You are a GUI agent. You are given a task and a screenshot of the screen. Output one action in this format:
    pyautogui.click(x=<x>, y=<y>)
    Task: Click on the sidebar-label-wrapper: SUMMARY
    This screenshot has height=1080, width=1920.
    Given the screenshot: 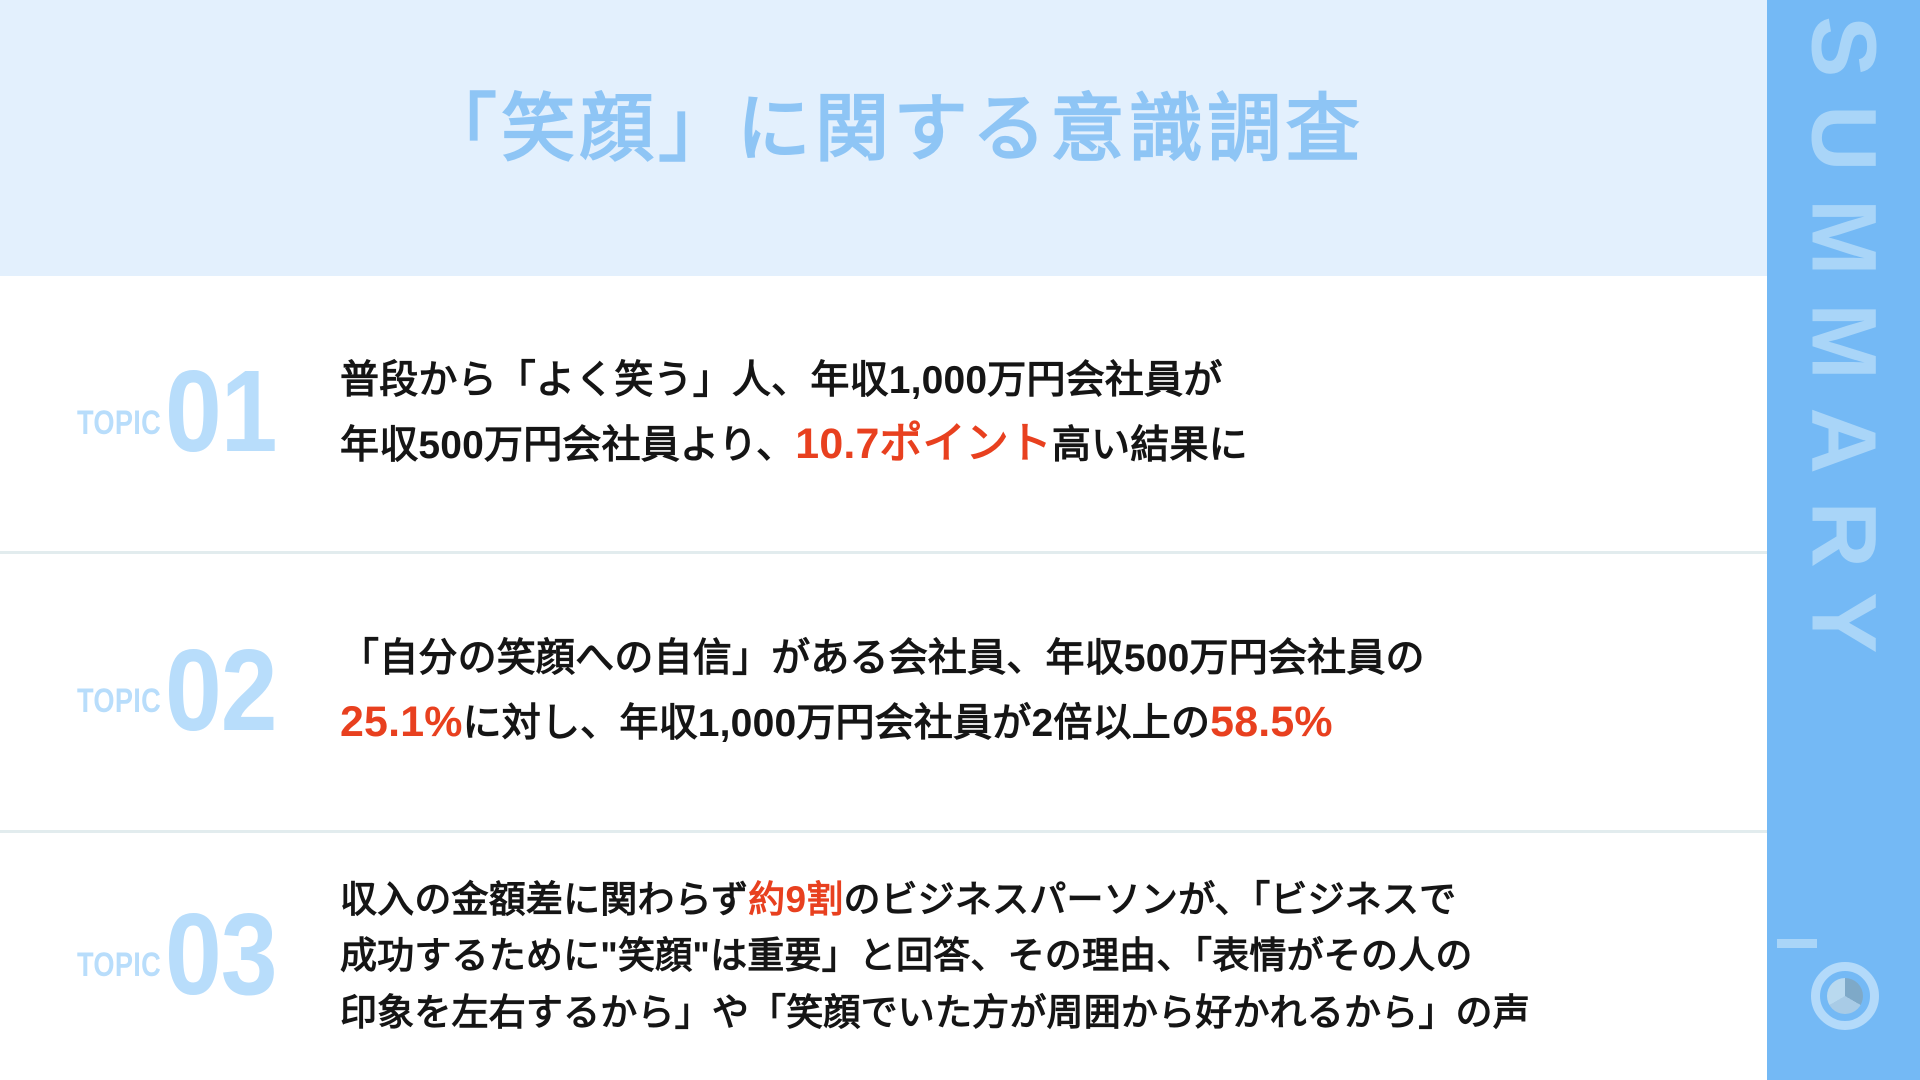 What is the action you would take?
    pyautogui.click(x=1843, y=506)
    